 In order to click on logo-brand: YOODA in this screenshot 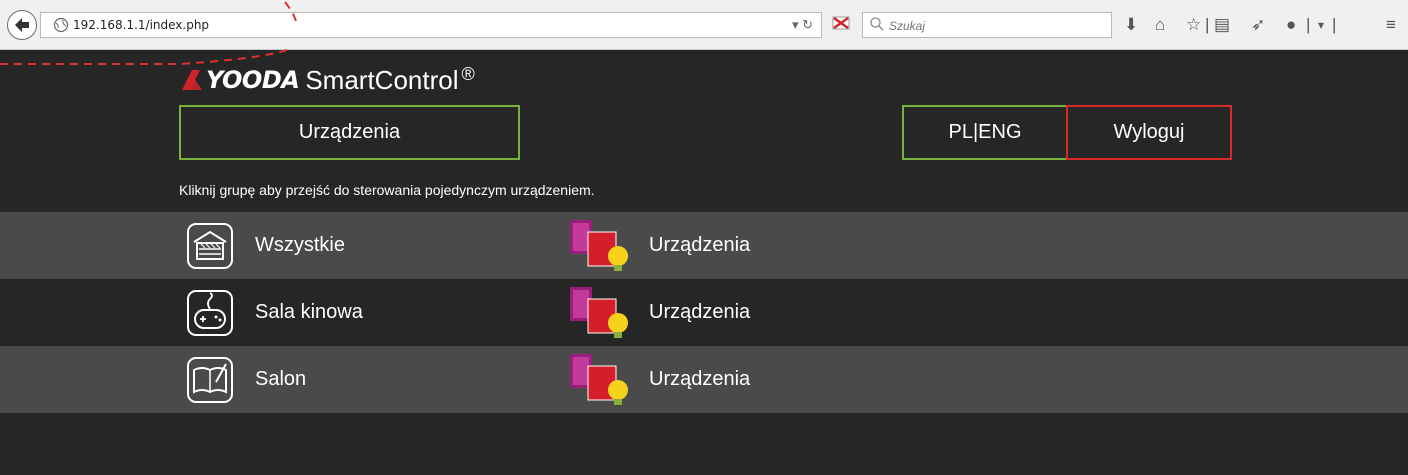, I will do `click(253, 80)`.